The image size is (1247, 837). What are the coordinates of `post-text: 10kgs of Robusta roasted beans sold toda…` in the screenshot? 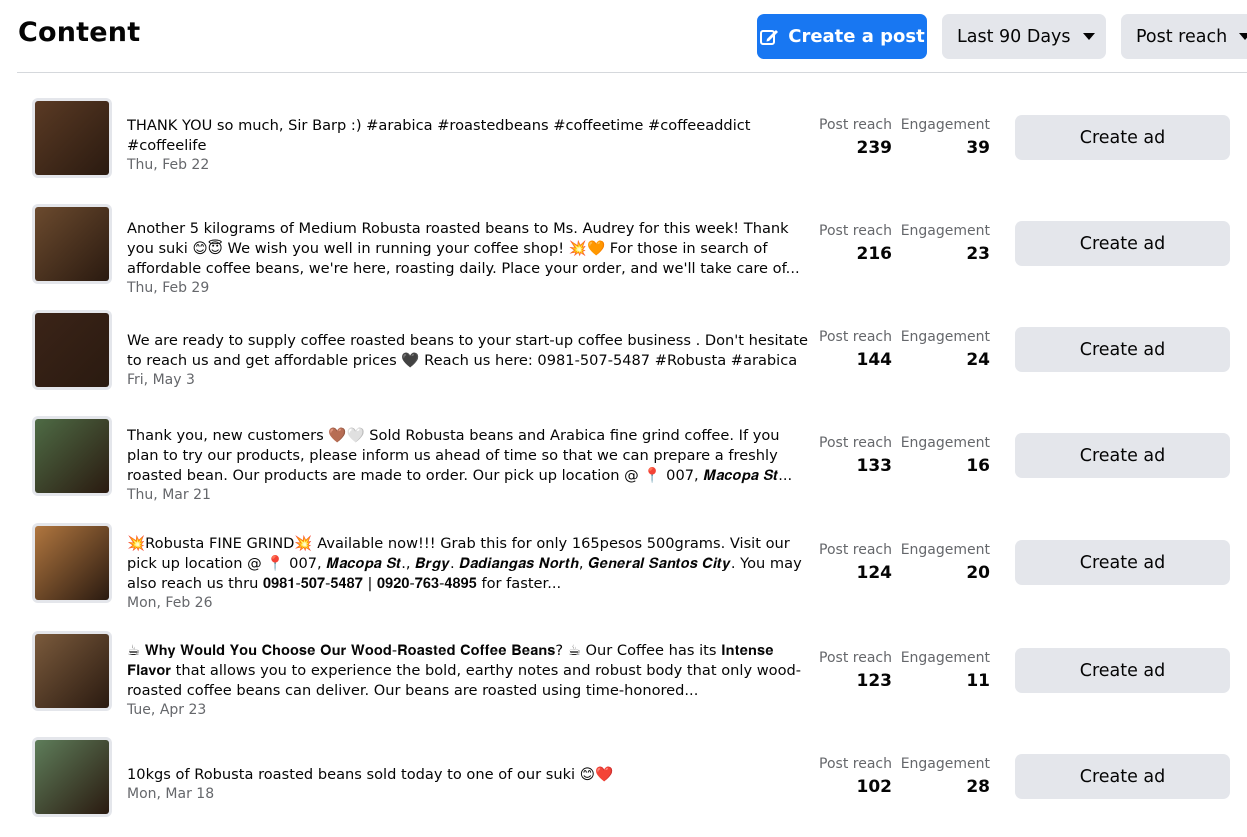 It's located at (469, 775).